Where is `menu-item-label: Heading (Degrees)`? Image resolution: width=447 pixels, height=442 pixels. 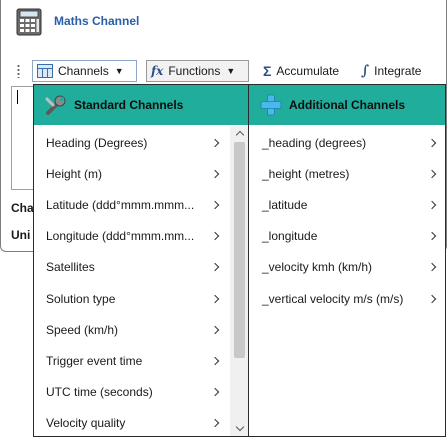
menu-item-label: Heading (Degrees) is located at coordinates (97, 142).